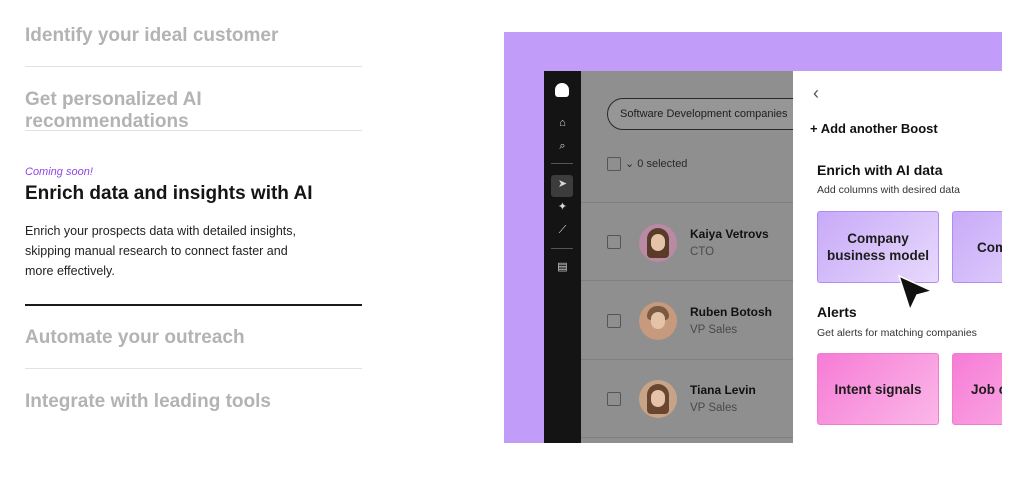 The height and width of the screenshot is (489, 1024). What do you see at coordinates (662, 164) in the screenshot?
I see `selected-count-text: 0 selected` at bounding box center [662, 164].